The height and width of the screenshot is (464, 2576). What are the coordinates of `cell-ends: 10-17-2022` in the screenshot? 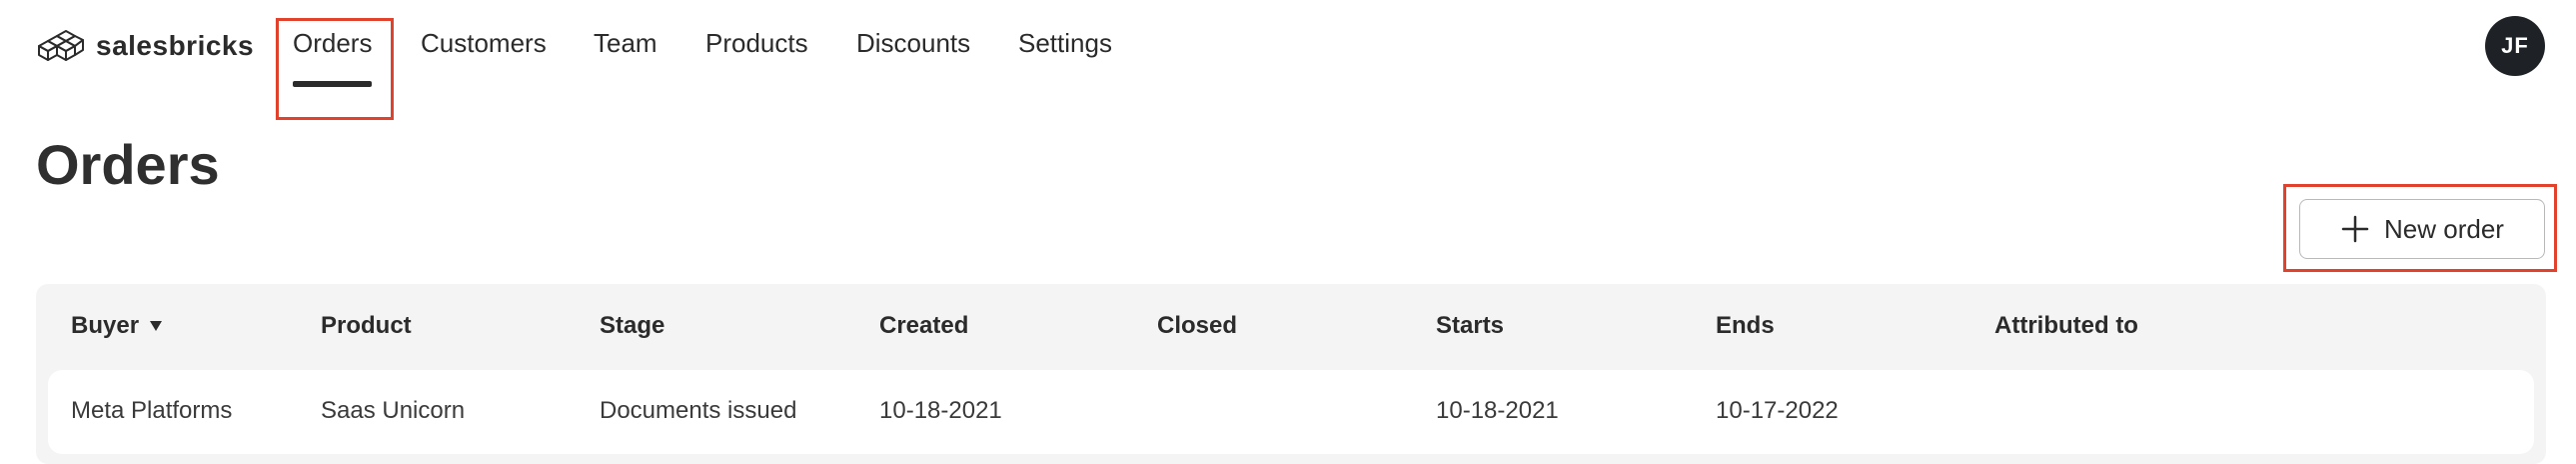 It's located at (1777, 410).